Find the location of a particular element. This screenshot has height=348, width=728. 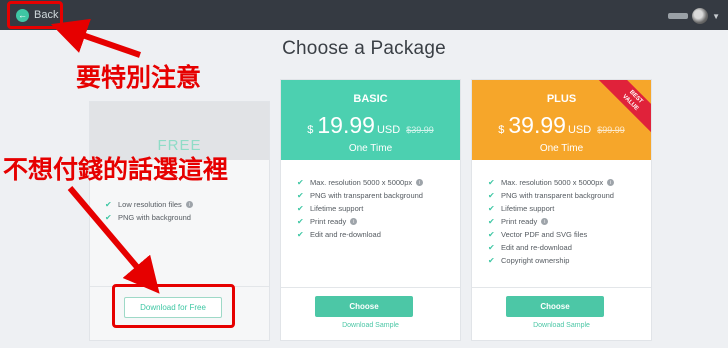

price-amount: 19.99 is located at coordinates (346, 125).